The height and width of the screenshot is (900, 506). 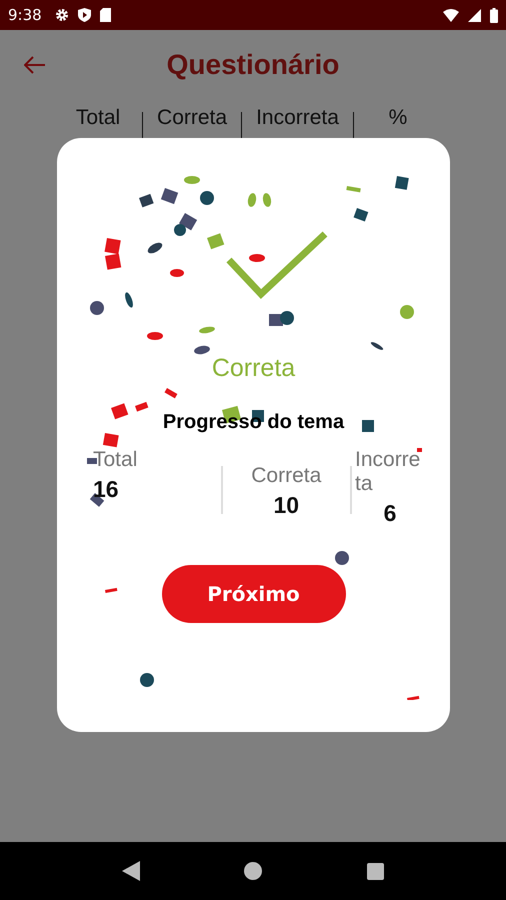 What do you see at coordinates (398, 118) in the screenshot?
I see `column-header: %` at bounding box center [398, 118].